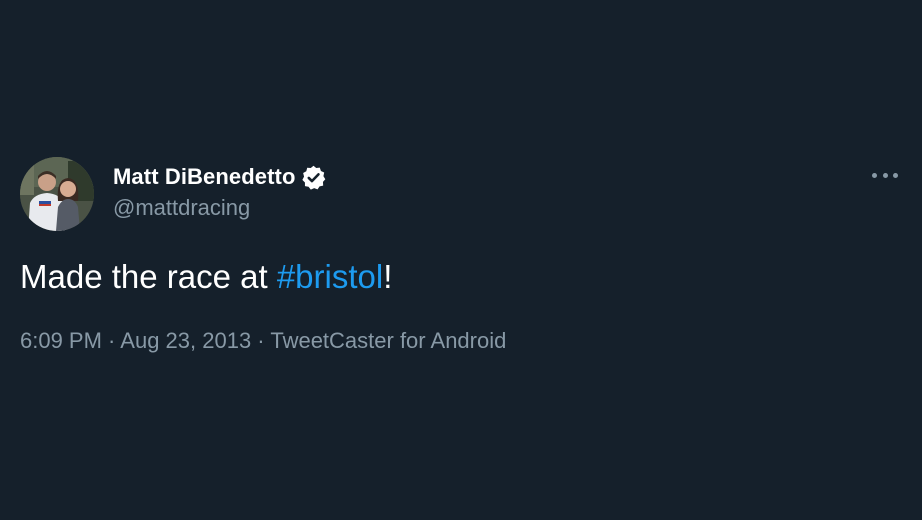  What do you see at coordinates (330, 276) in the screenshot?
I see `hashtag-link: #bristol` at bounding box center [330, 276].